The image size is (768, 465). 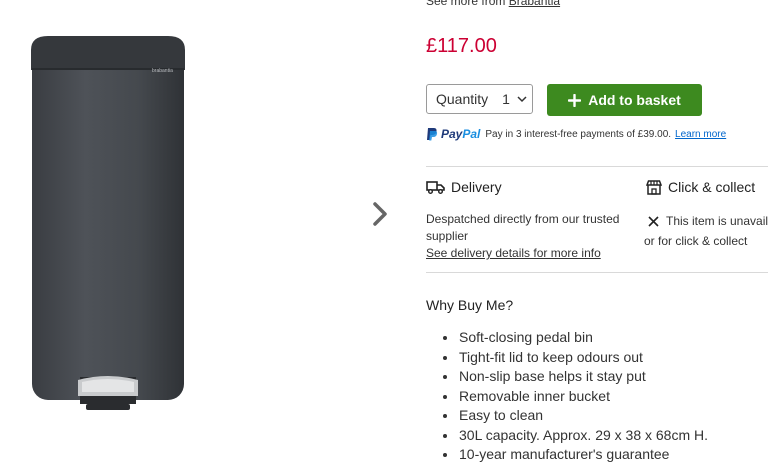 I want to click on why-buy-title: Why Buy Me?, so click(x=470, y=305).